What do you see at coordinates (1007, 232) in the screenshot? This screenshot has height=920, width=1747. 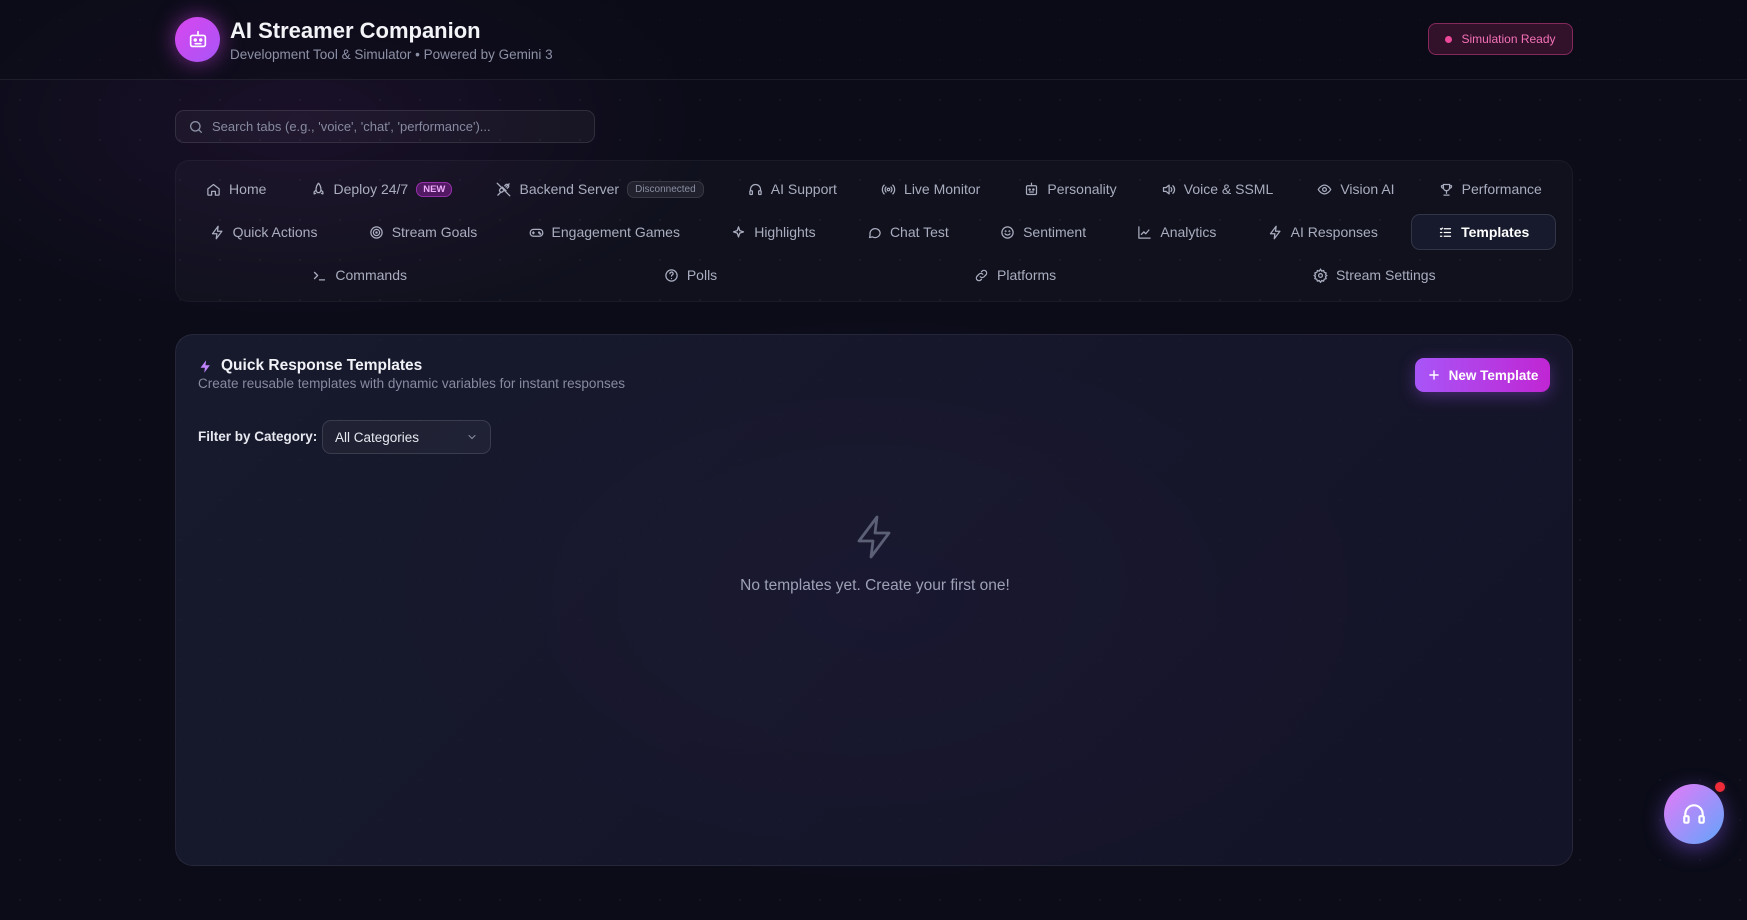 I see `smile-icon` at bounding box center [1007, 232].